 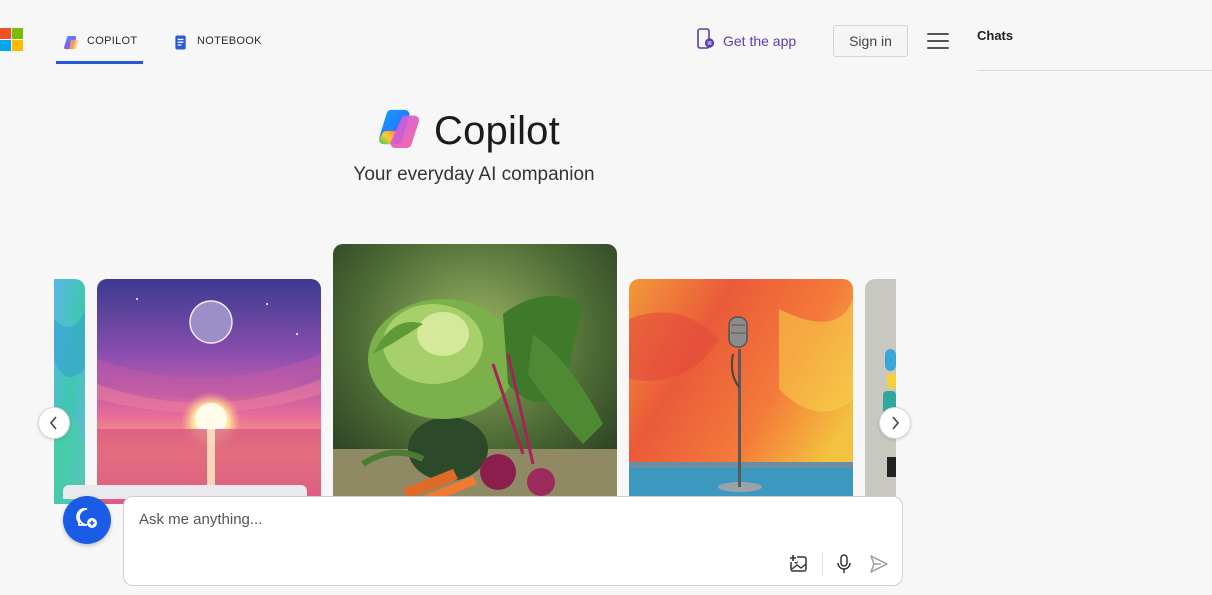 I want to click on chat-input, so click(x=509, y=519).